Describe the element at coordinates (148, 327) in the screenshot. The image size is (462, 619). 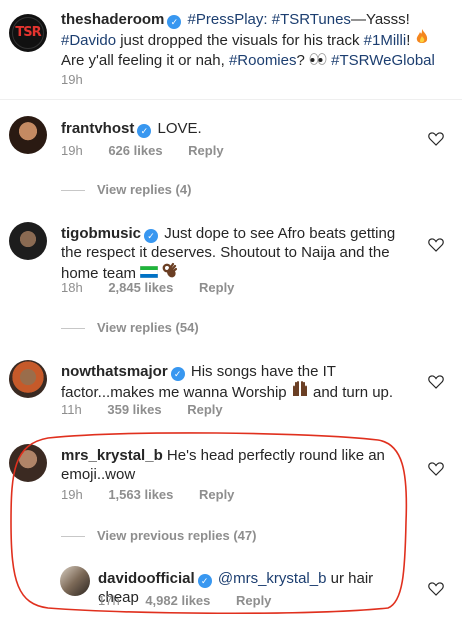
I see `view-replies-label: View replies (54)` at that location.